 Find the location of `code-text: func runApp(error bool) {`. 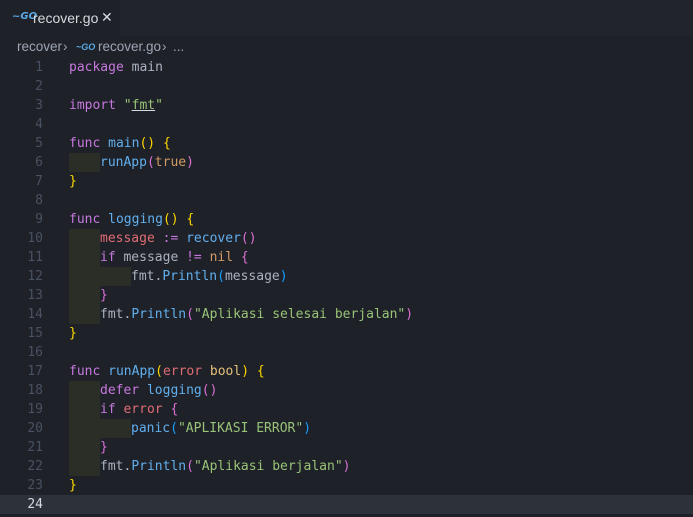

code-text: func runApp(error bool) { is located at coordinates (167, 371).